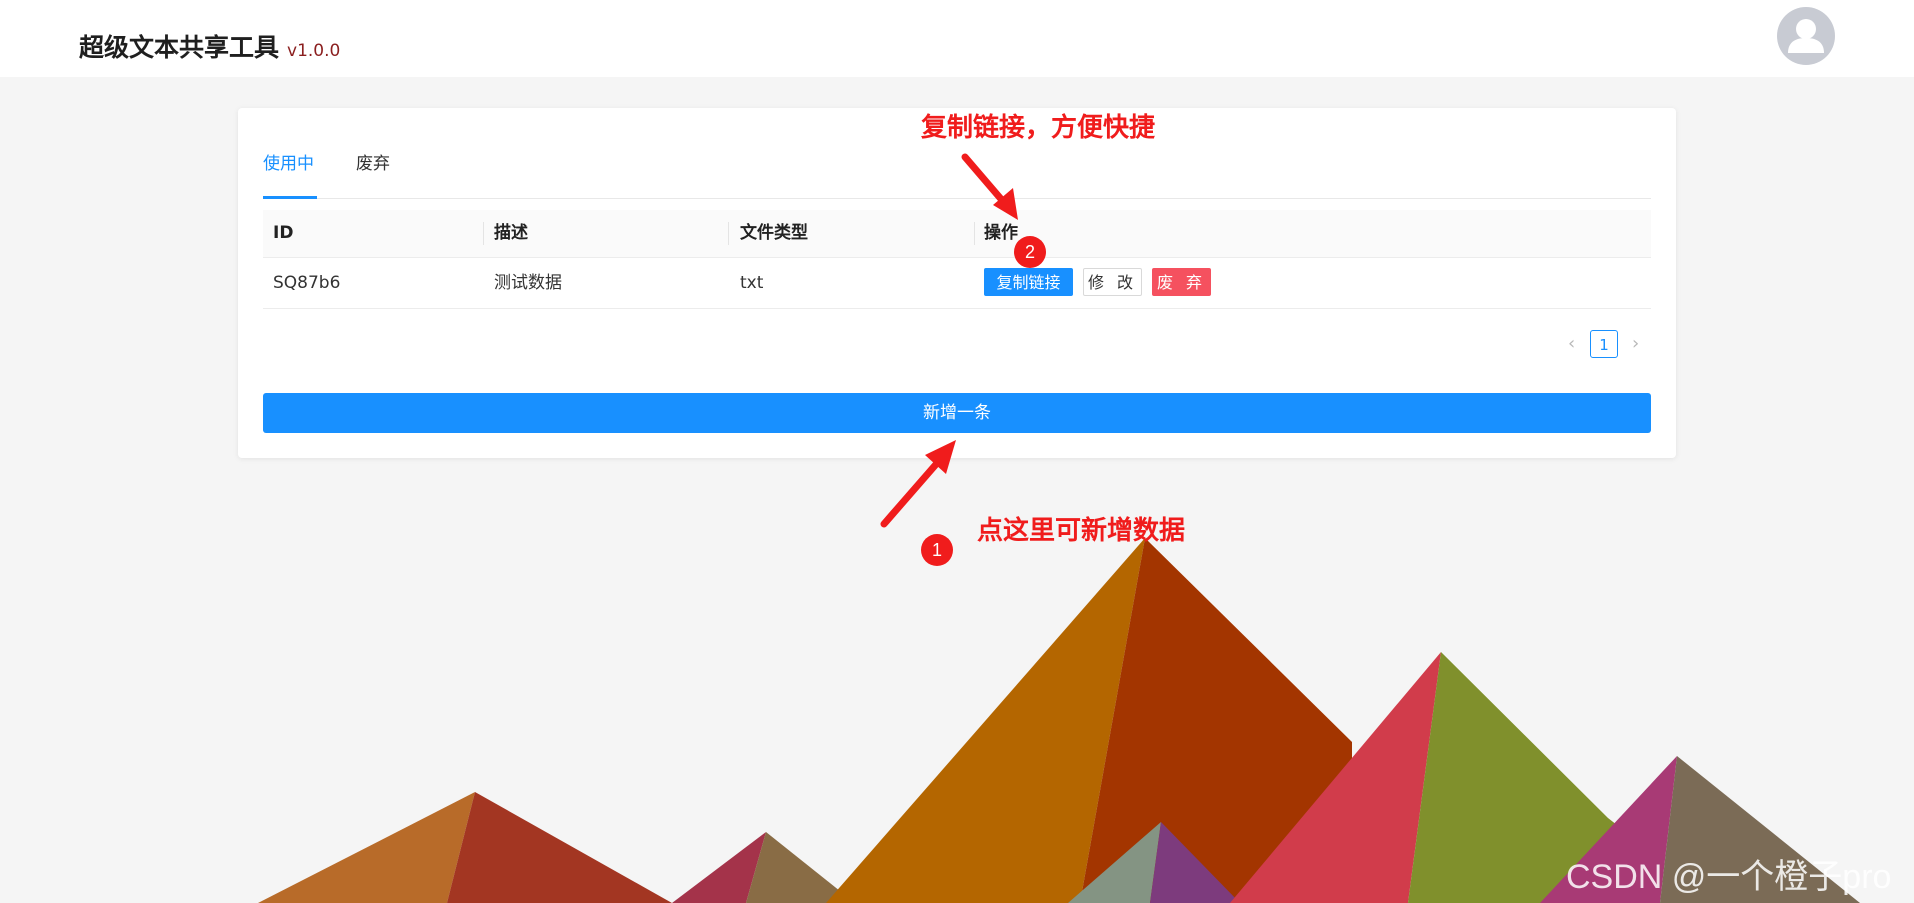 The height and width of the screenshot is (903, 1914). I want to click on app-title: 超级文本共享工具 v1.0.0, so click(209, 46).